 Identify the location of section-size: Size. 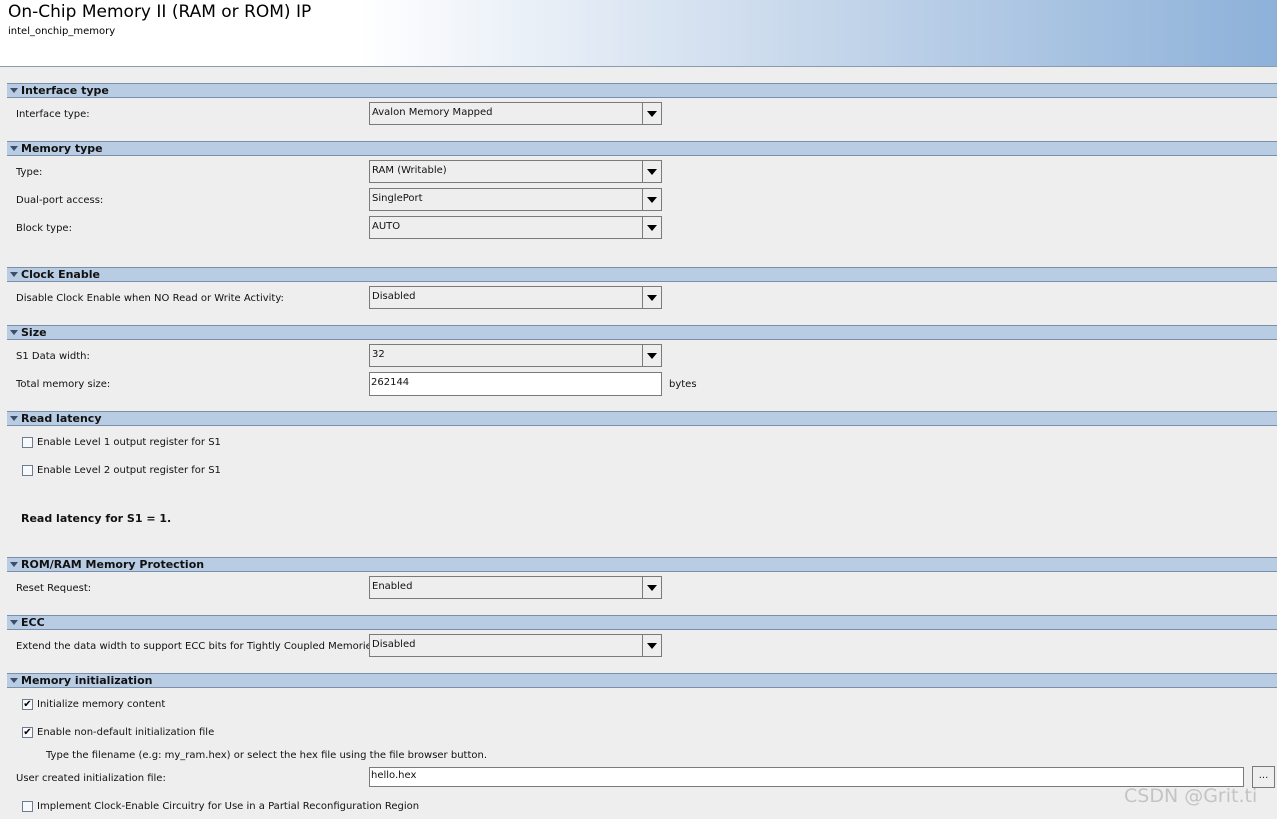
(642, 332).